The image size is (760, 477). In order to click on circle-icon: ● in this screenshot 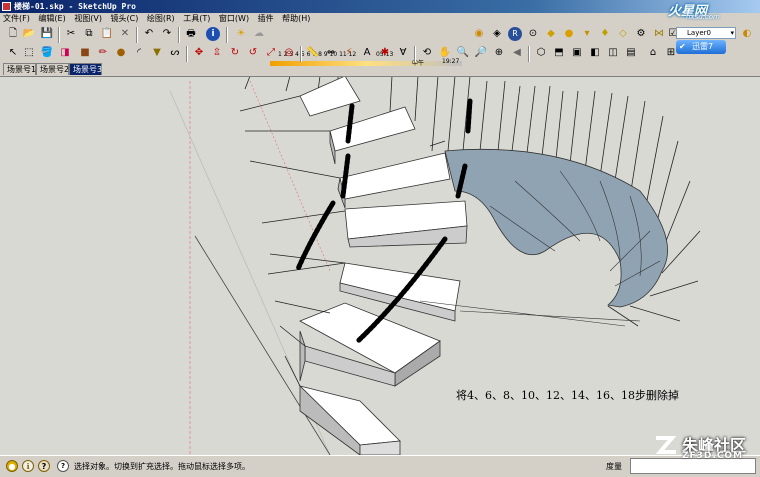, I will do `click(121, 53)`.